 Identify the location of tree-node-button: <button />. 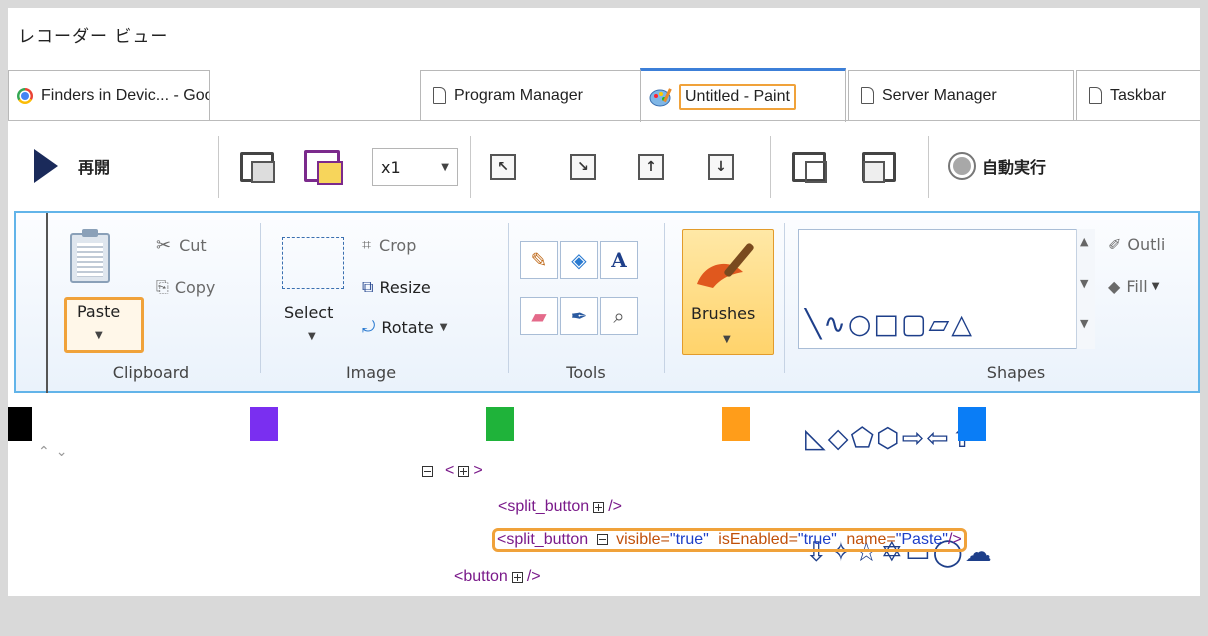
(497, 577).